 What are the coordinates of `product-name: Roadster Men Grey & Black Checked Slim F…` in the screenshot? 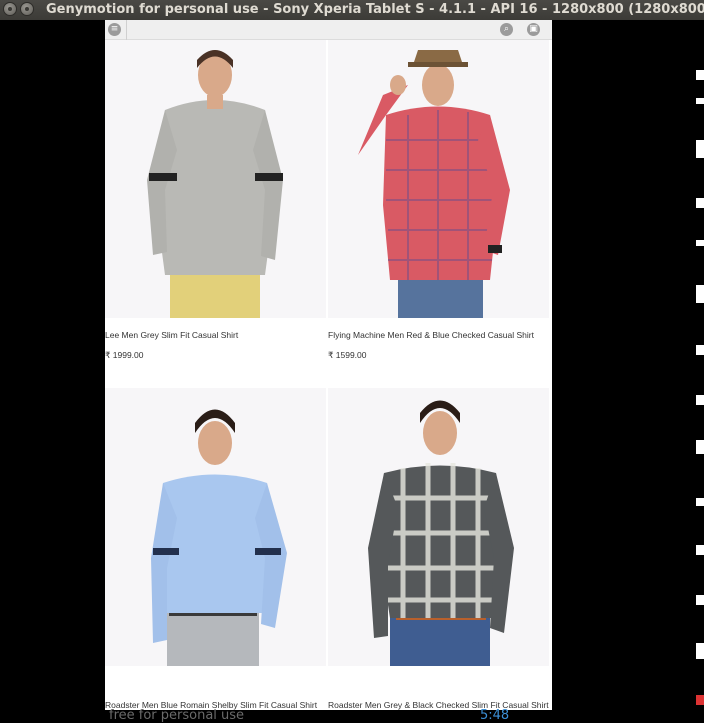 It's located at (438, 705).